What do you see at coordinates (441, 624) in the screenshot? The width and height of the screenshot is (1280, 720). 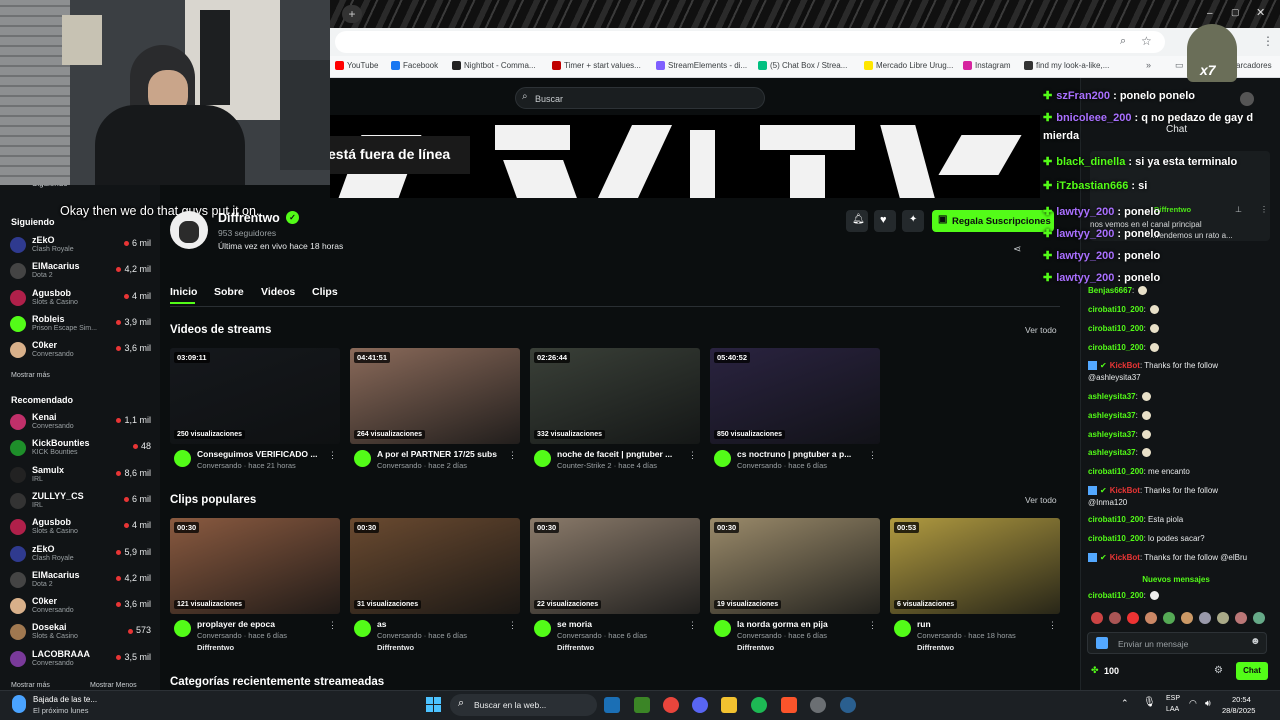 I see `card-title: as` at bounding box center [441, 624].